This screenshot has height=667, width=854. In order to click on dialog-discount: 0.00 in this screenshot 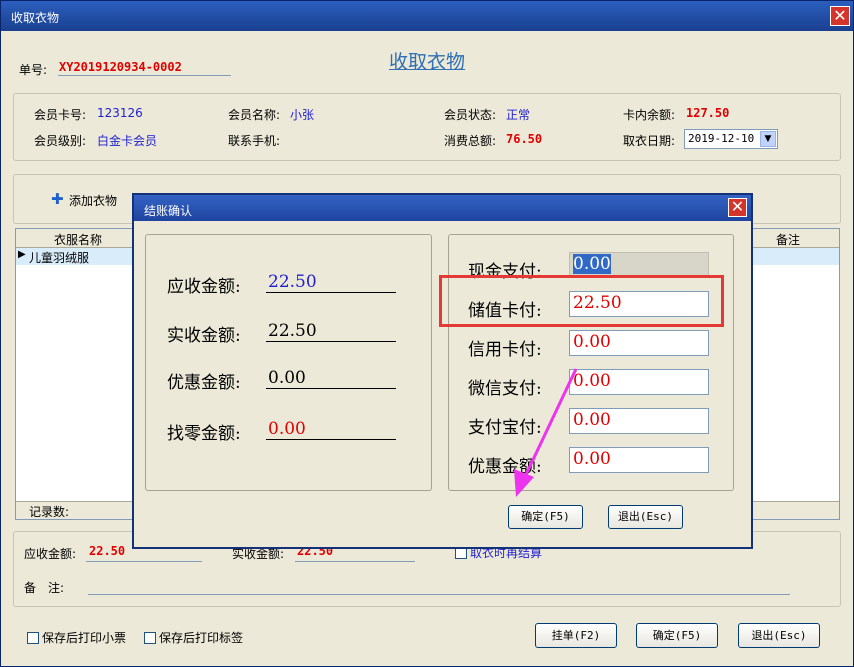, I will do `click(287, 378)`.